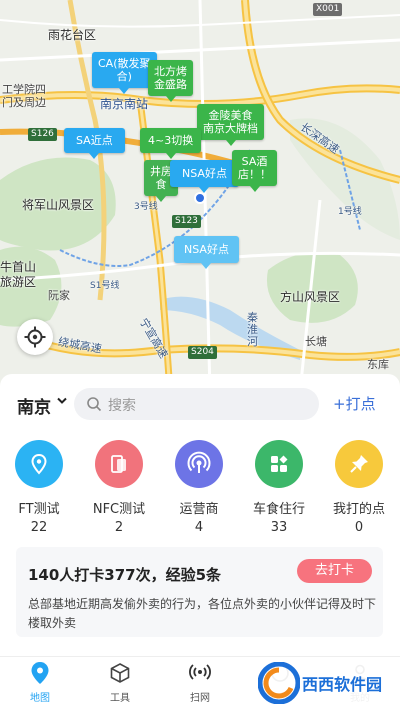 The height and width of the screenshot is (711, 400). What do you see at coordinates (206, 252) in the screenshot?
I see `map-pin-nsa-good-2: NSA好点` at bounding box center [206, 252].